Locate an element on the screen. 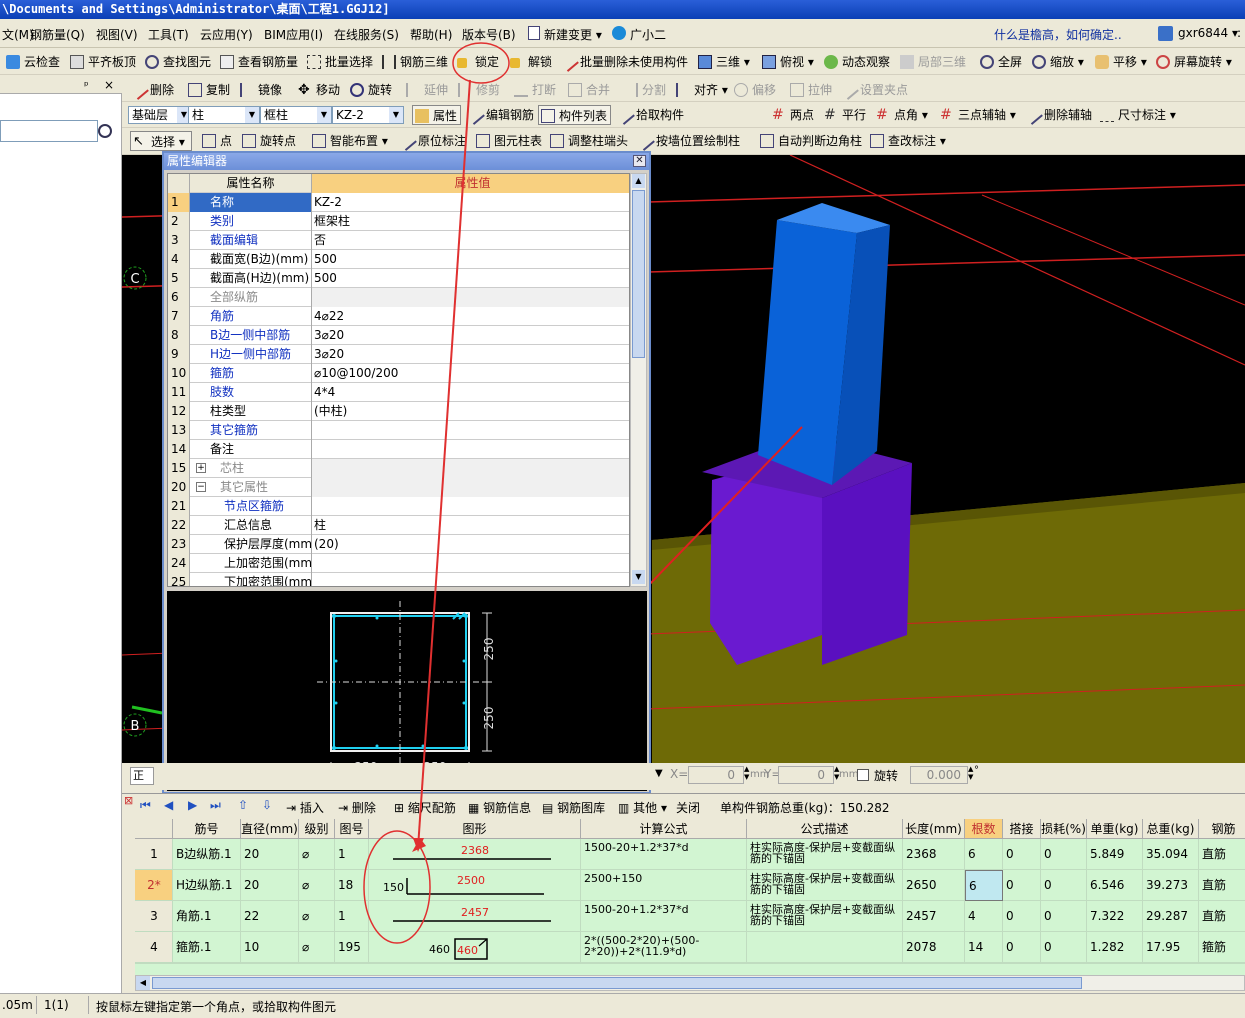  property-value: 500 is located at coordinates (470, 259).